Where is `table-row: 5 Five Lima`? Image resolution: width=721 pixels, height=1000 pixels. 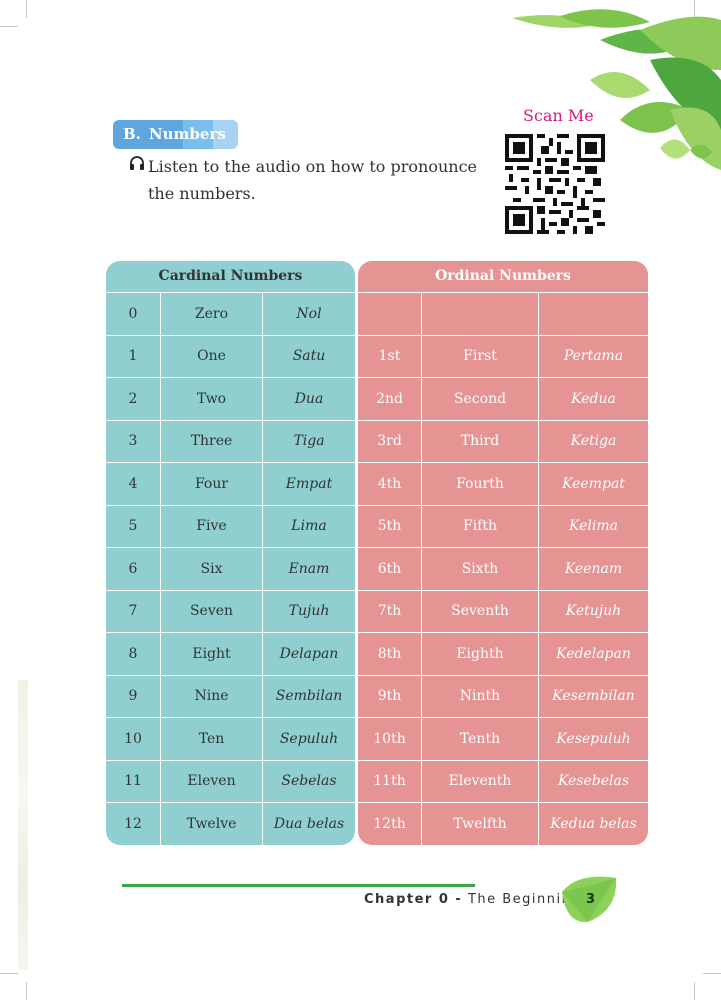
table-row: 5 Five Lima is located at coordinates (230, 525).